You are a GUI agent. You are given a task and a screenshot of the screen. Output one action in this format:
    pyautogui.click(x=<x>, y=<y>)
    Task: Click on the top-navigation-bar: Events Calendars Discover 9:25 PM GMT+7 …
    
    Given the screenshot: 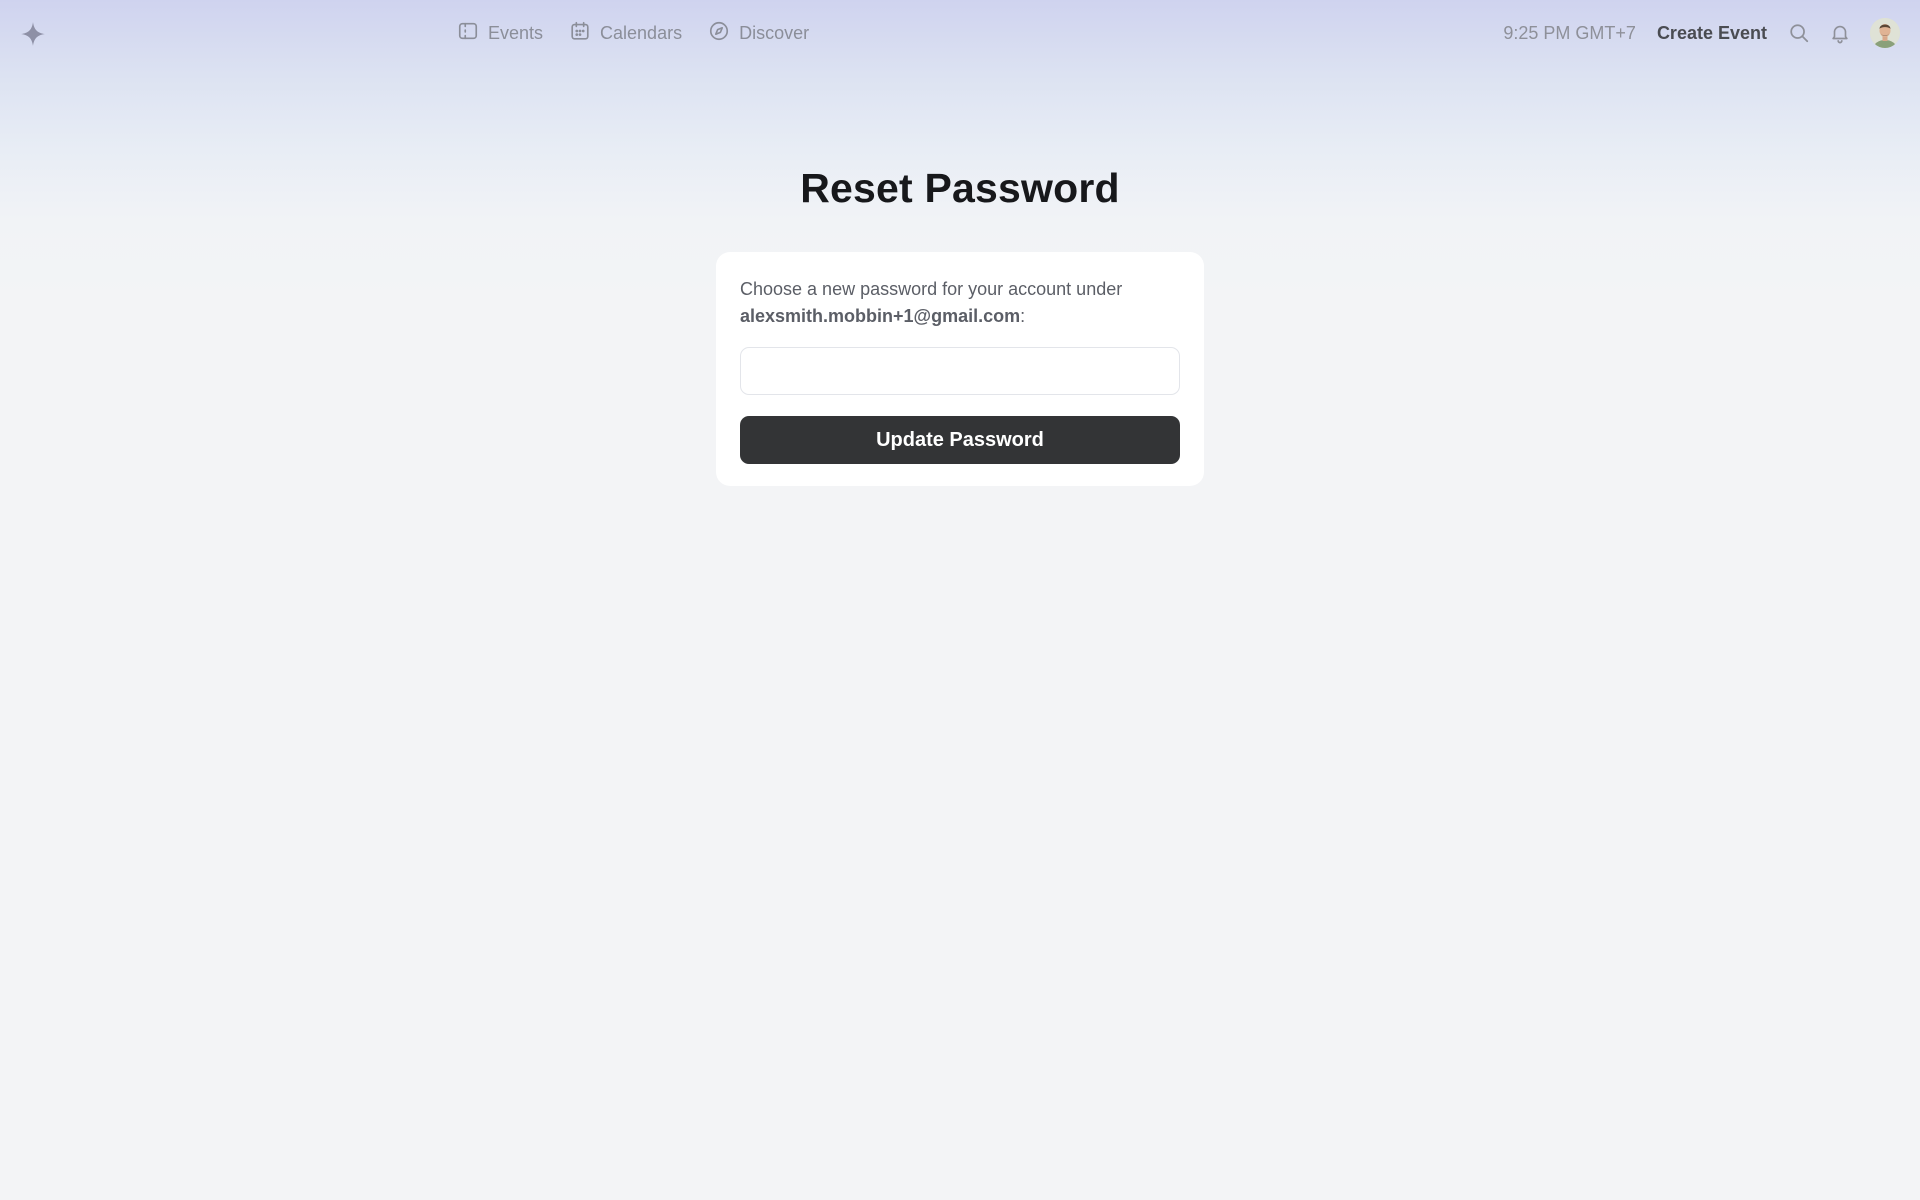 What is the action you would take?
    pyautogui.click(x=960, y=33)
    